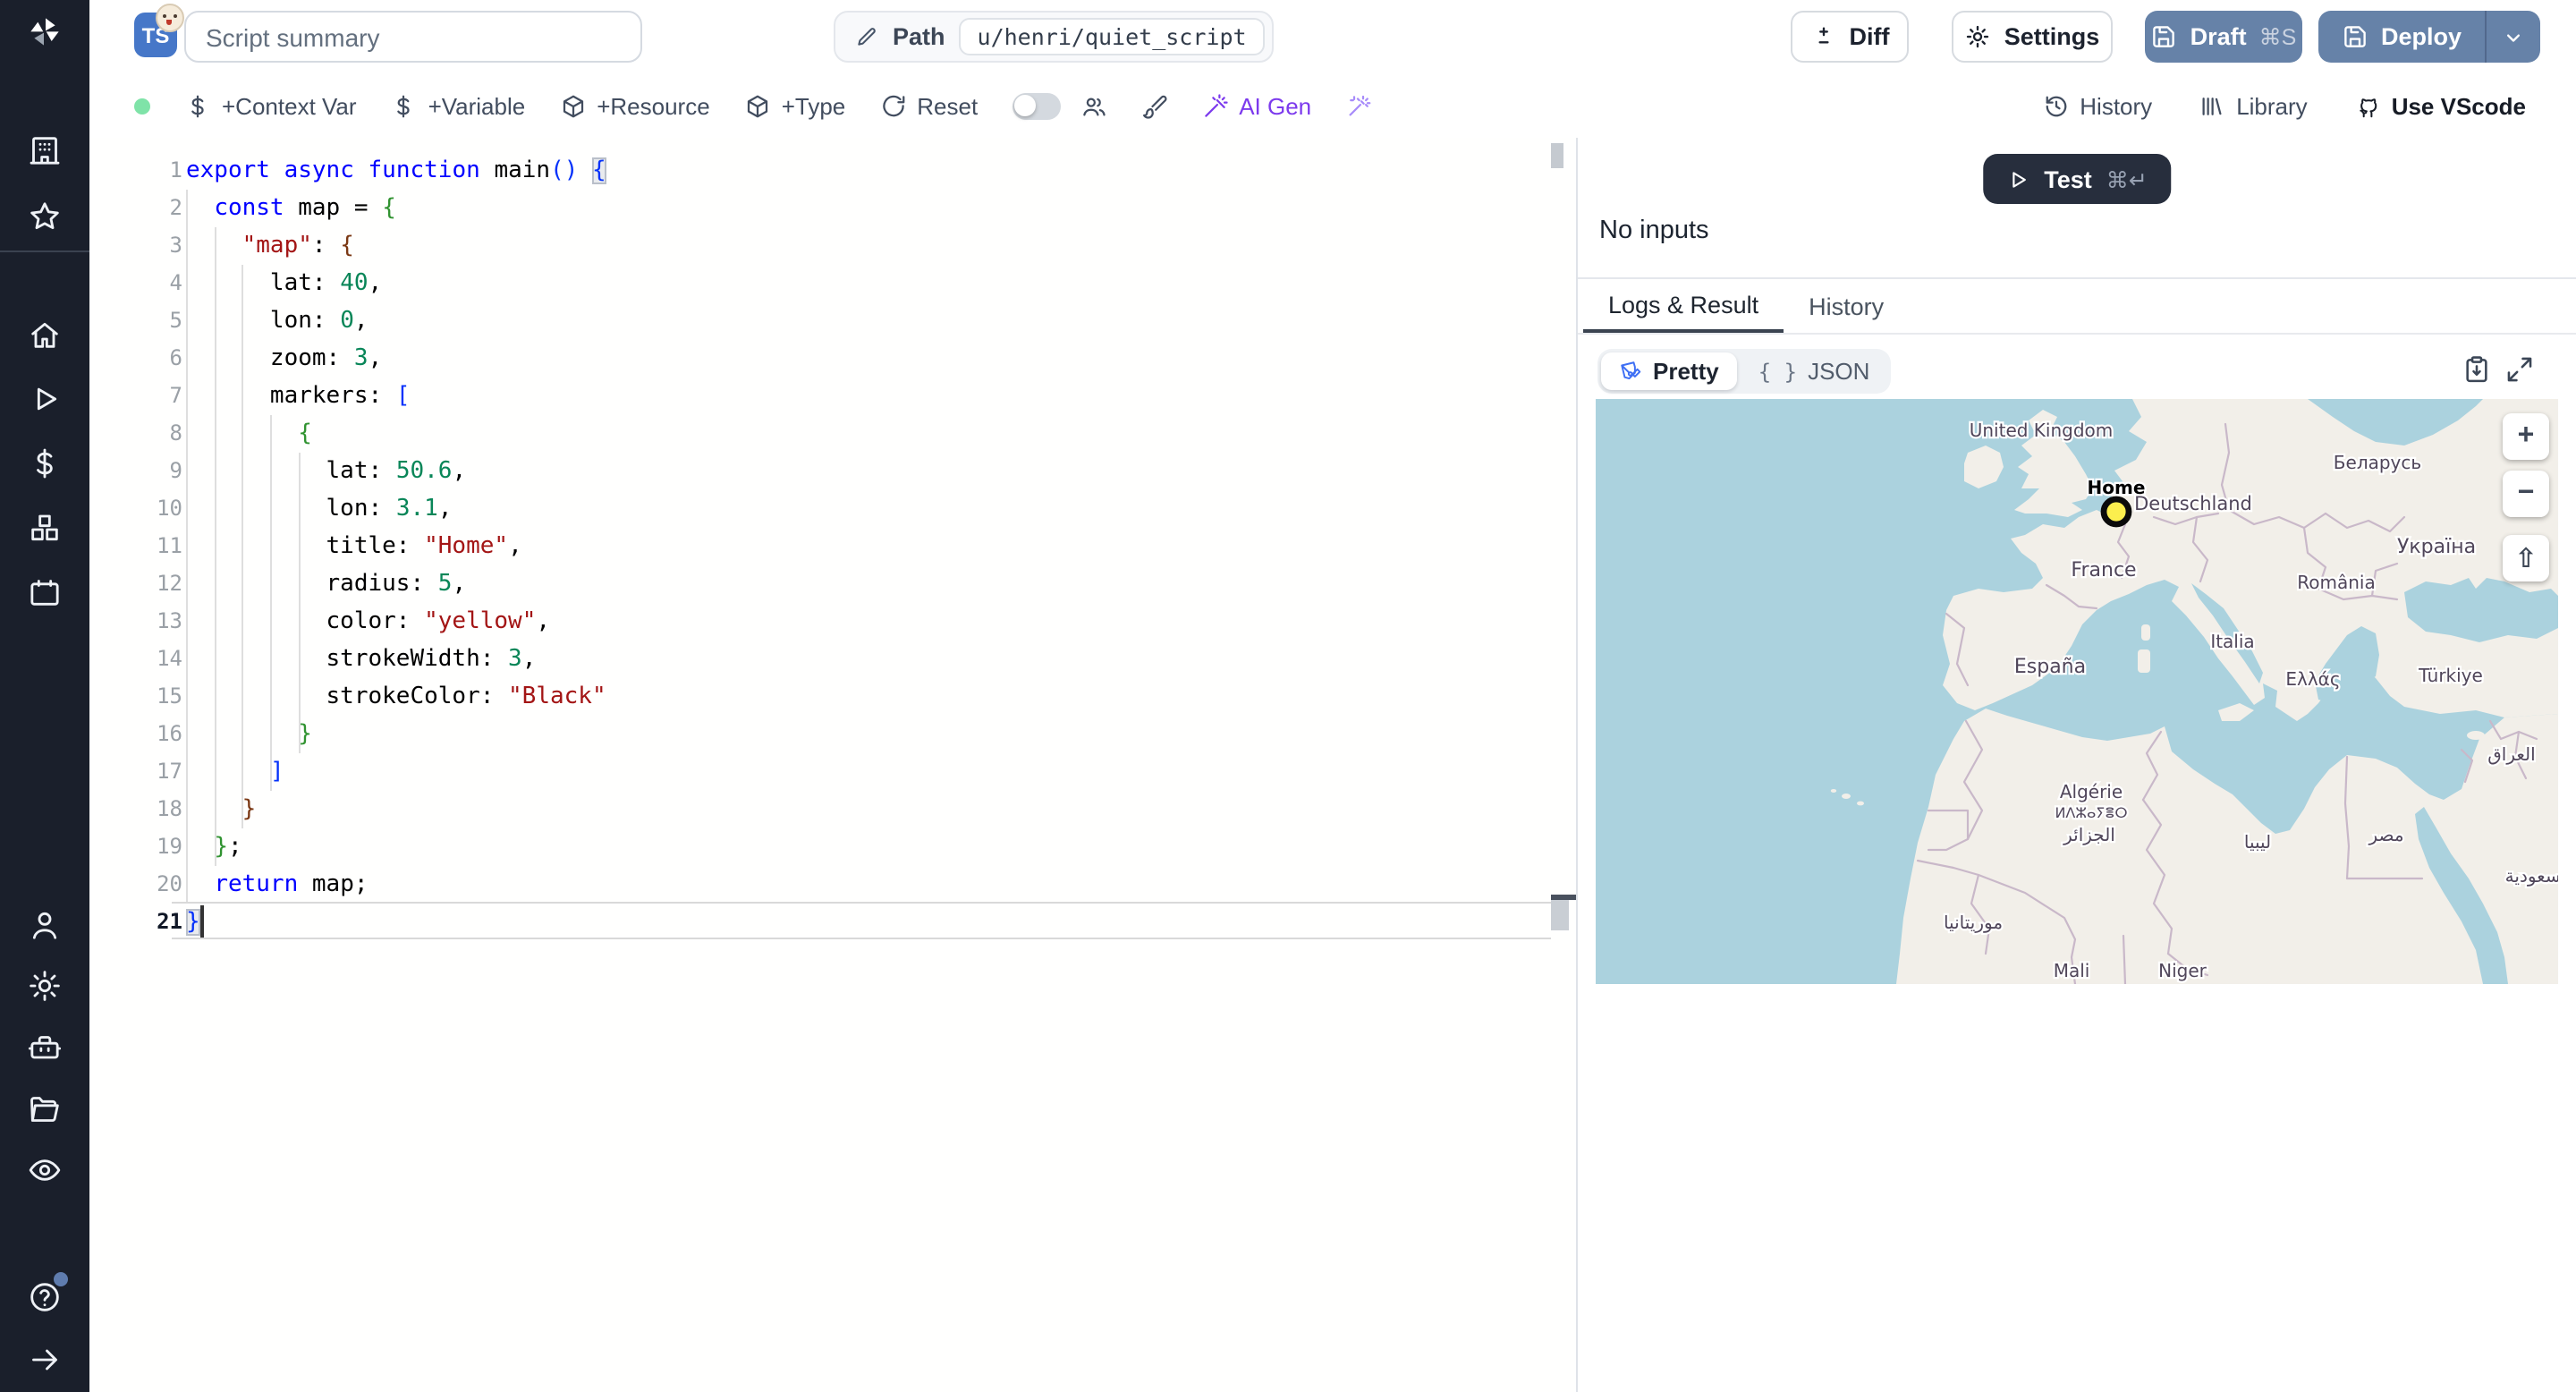  What do you see at coordinates (45, 334) in the screenshot?
I see `home-icon` at bounding box center [45, 334].